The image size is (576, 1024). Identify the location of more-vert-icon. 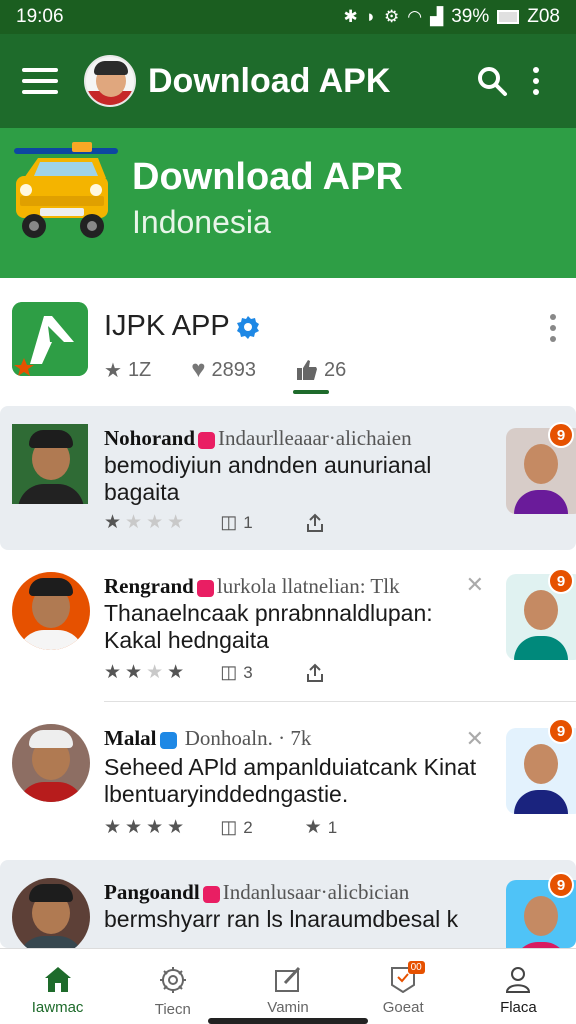
(536, 81).